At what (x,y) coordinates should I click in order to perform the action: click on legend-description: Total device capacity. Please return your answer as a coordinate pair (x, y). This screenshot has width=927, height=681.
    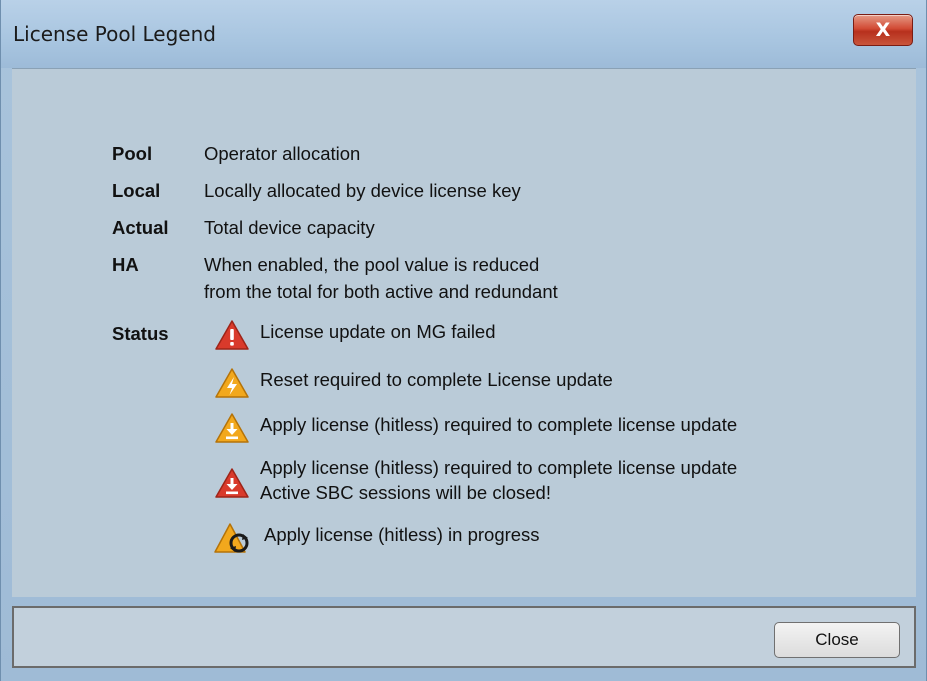
    Looking at the image, I should click on (289, 227).